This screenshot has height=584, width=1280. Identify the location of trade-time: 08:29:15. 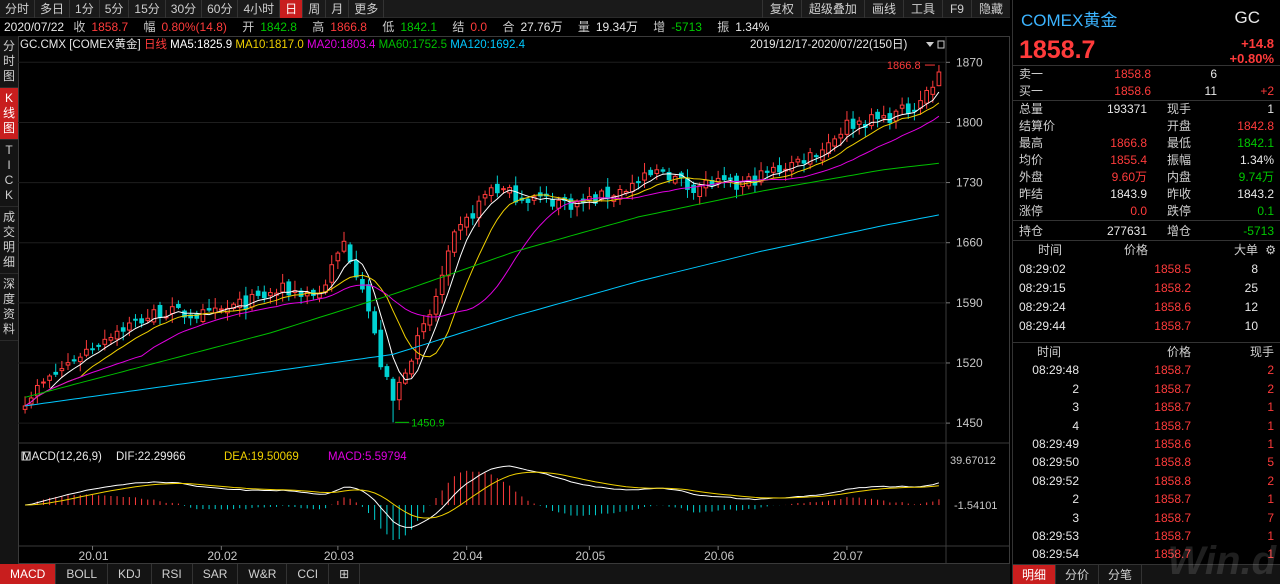
(1042, 288).